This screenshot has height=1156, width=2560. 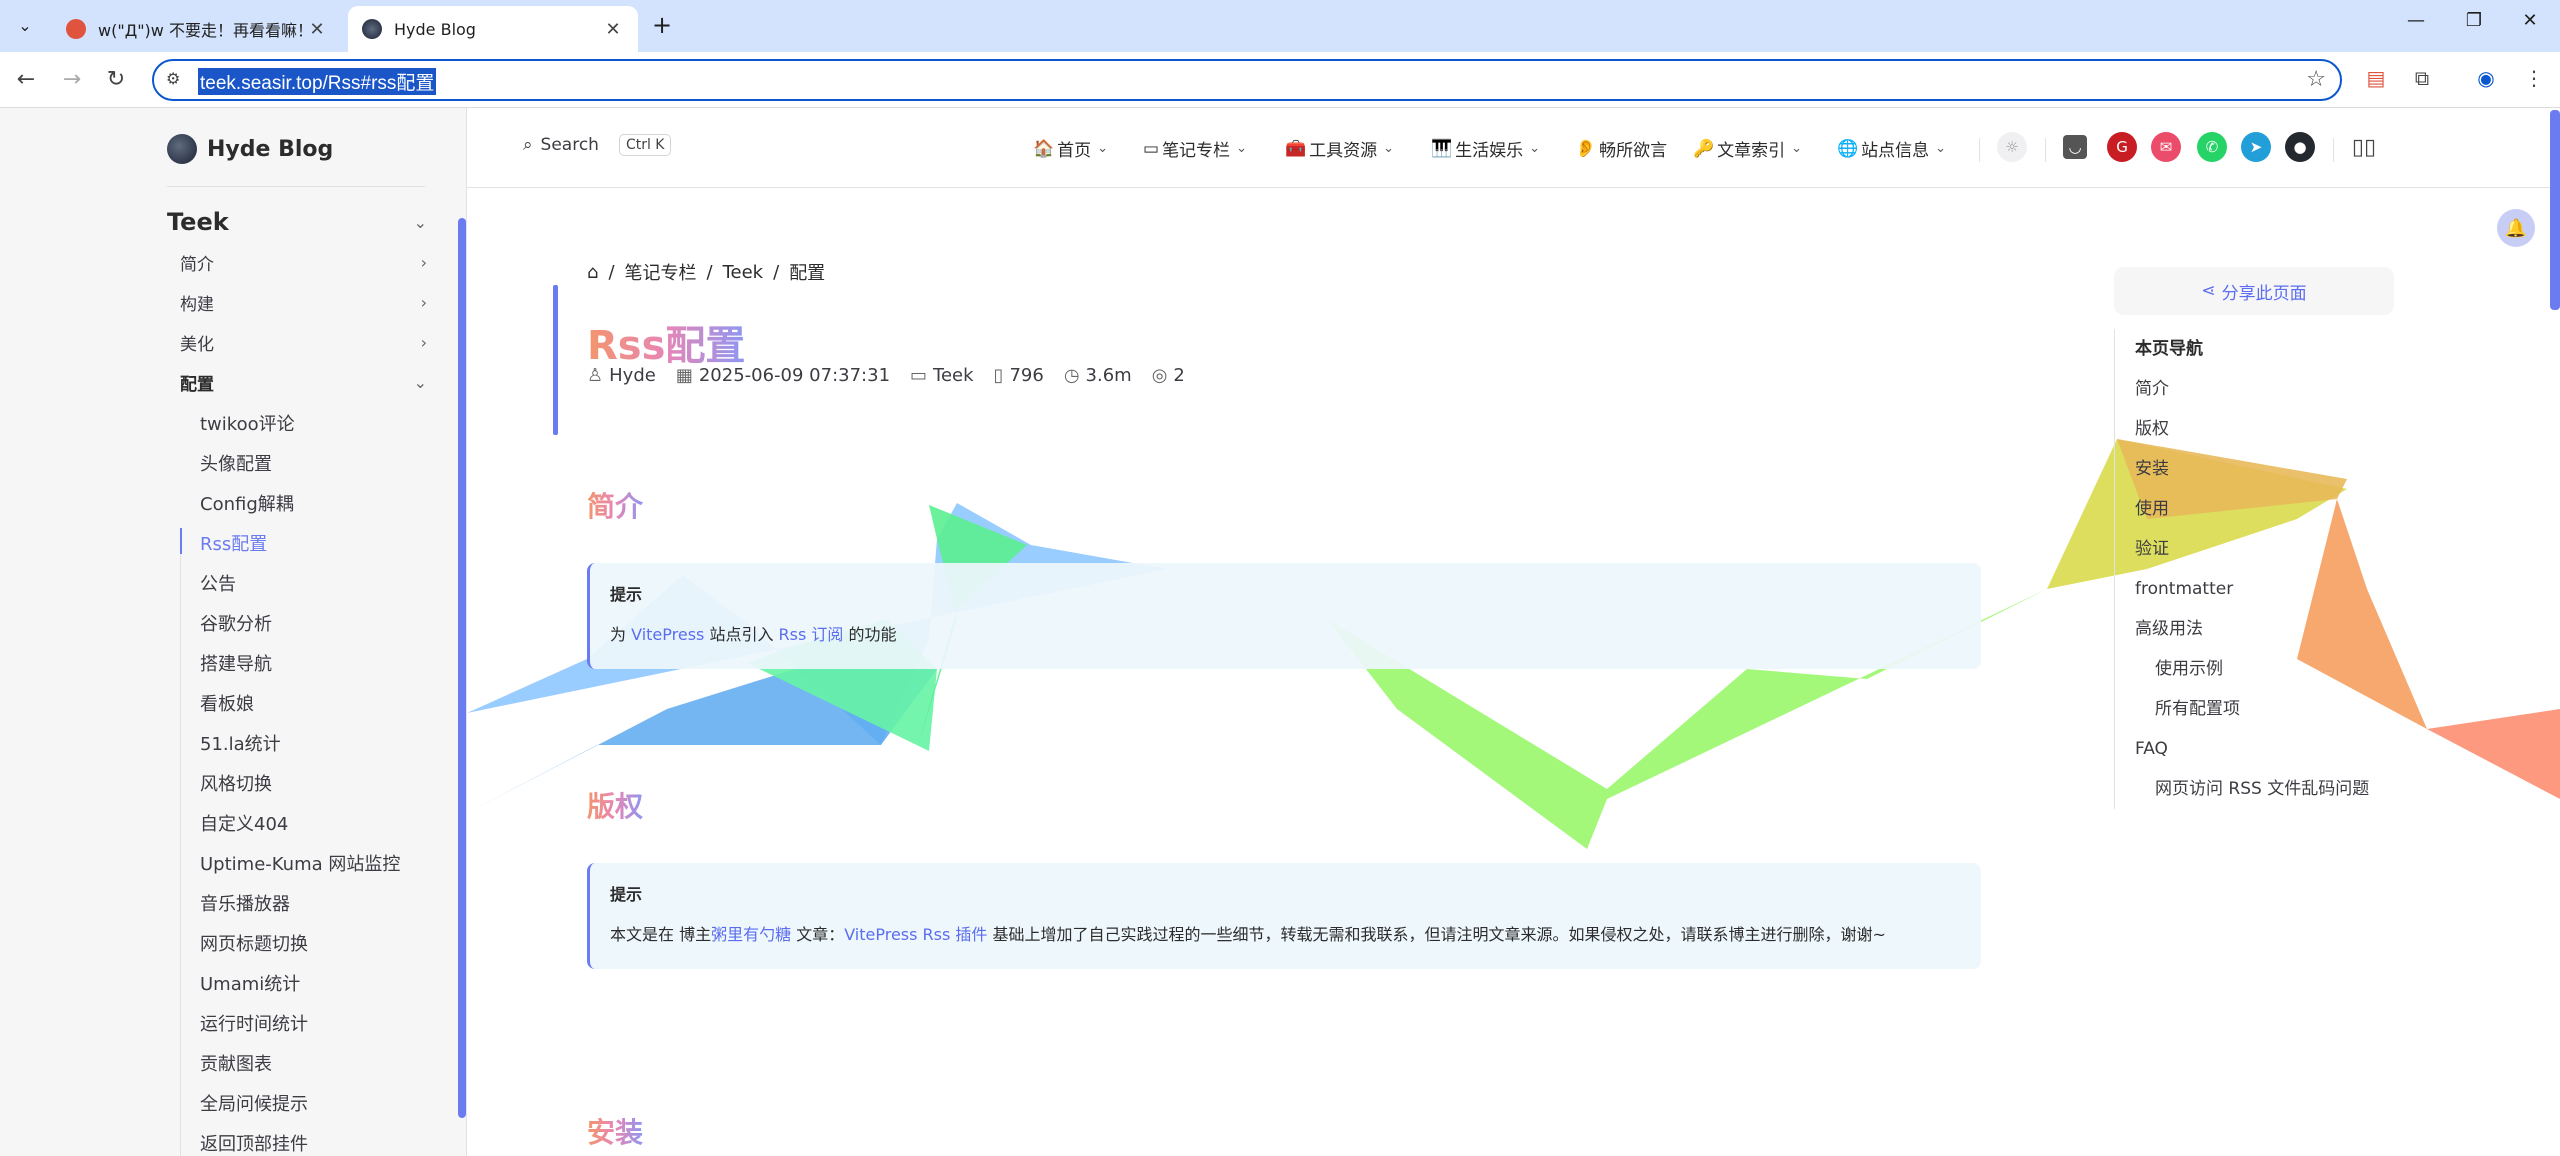 What do you see at coordinates (1070, 149) in the screenshot?
I see `nav-home: 🏠 首页 ⌄` at bounding box center [1070, 149].